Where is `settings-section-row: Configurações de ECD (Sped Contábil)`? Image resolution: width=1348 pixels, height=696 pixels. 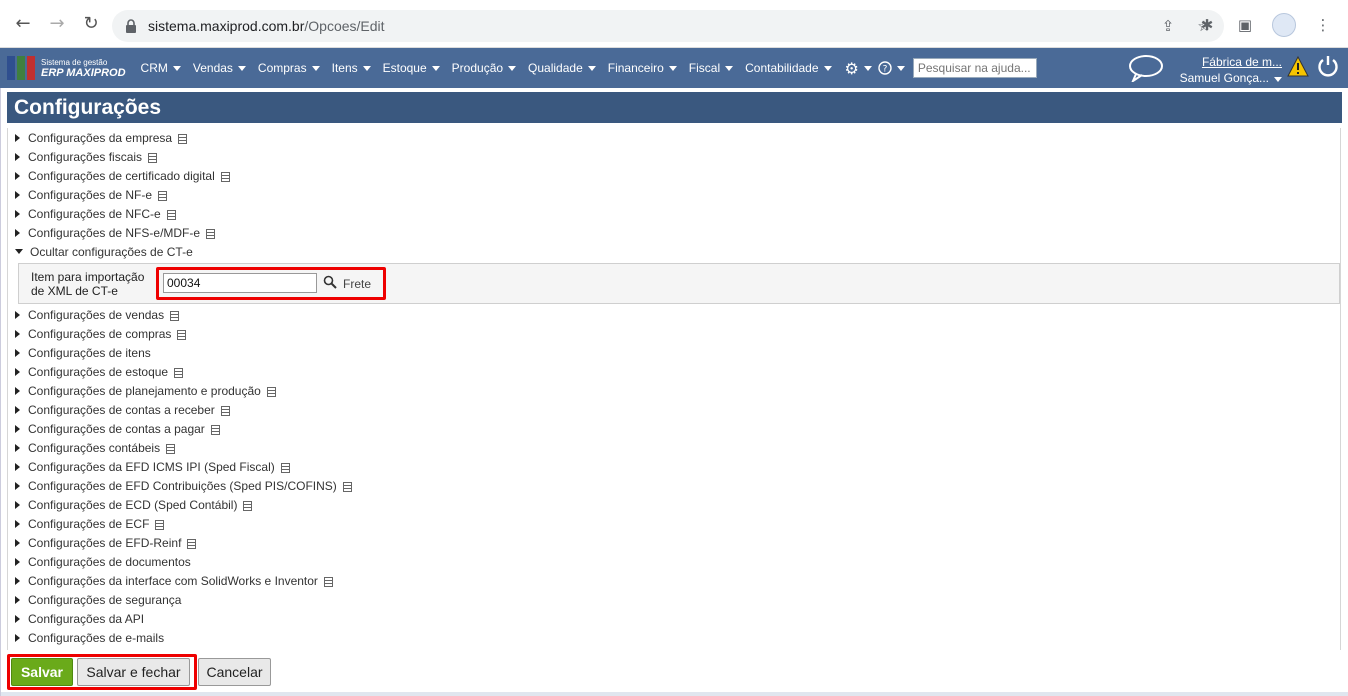 settings-section-row: Configurações de ECD (Sped Contábil) is located at coordinates (674, 504).